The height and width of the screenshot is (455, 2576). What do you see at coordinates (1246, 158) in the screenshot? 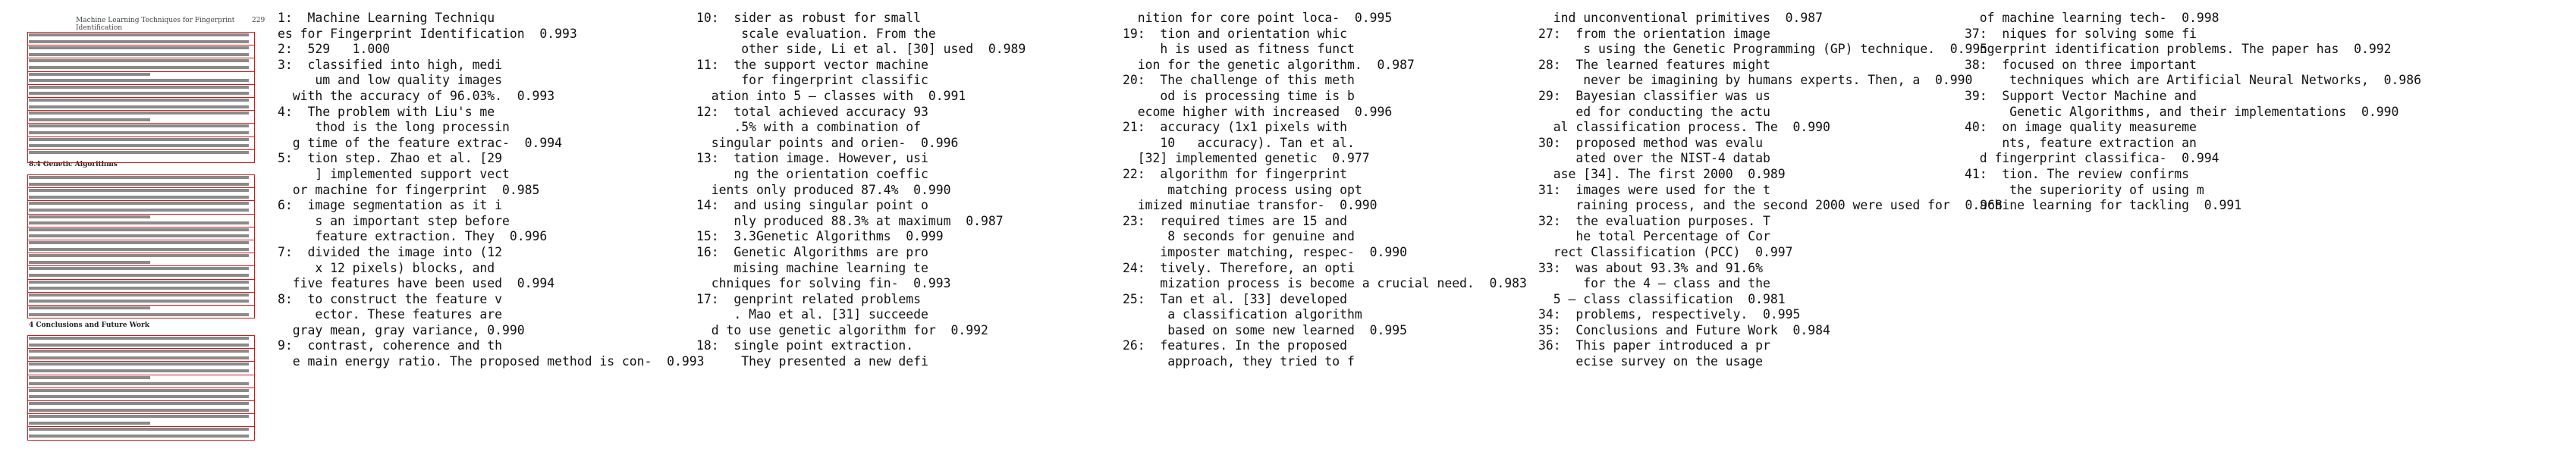
I see `ocr-line: [32] implemented genetic 0.977` at bounding box center [1246, 158].